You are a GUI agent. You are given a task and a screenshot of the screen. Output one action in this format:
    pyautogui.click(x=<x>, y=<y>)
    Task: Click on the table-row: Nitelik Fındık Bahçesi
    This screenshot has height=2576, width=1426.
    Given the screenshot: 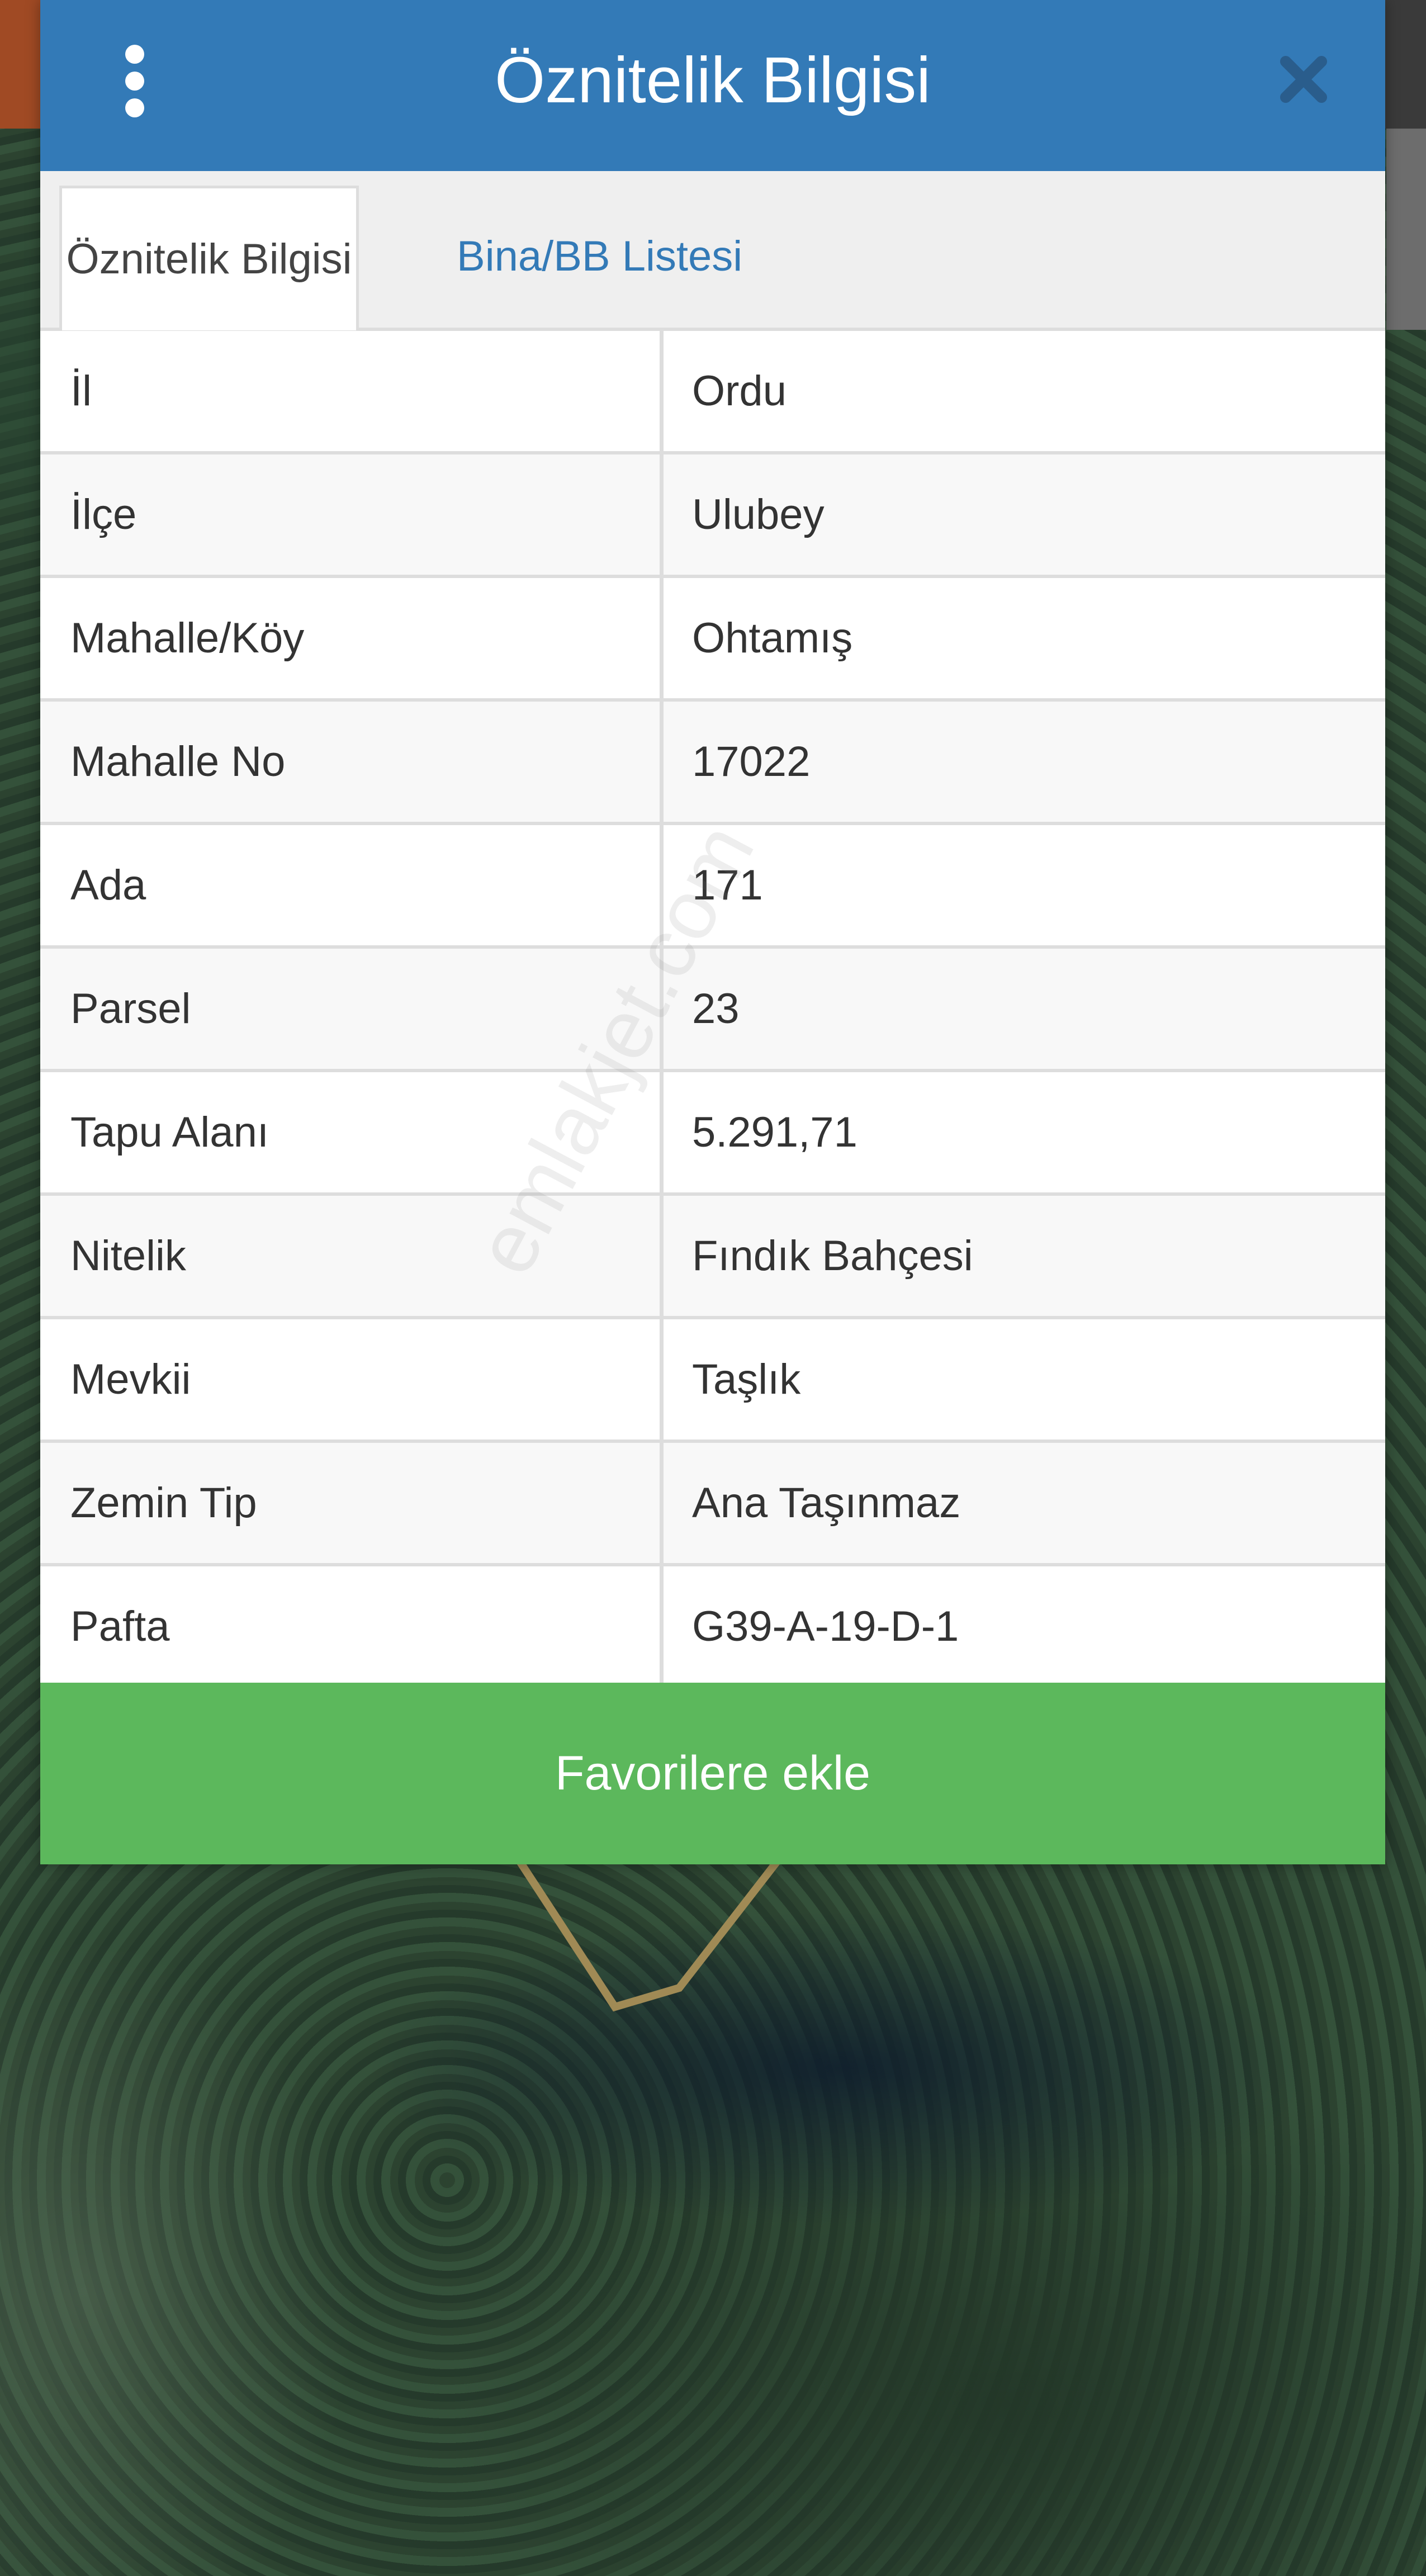 What is the action you would take?
    pyautogui.click(x=712, y=1257)
    